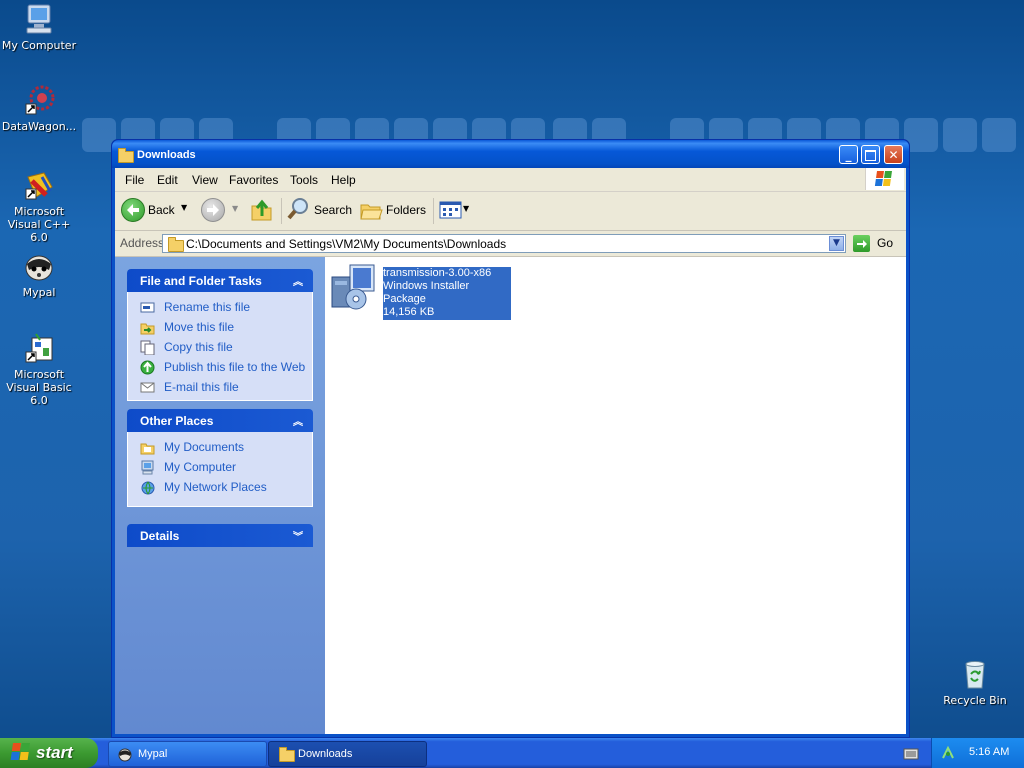  I want to click on go-button: Go, so click(876, 243).